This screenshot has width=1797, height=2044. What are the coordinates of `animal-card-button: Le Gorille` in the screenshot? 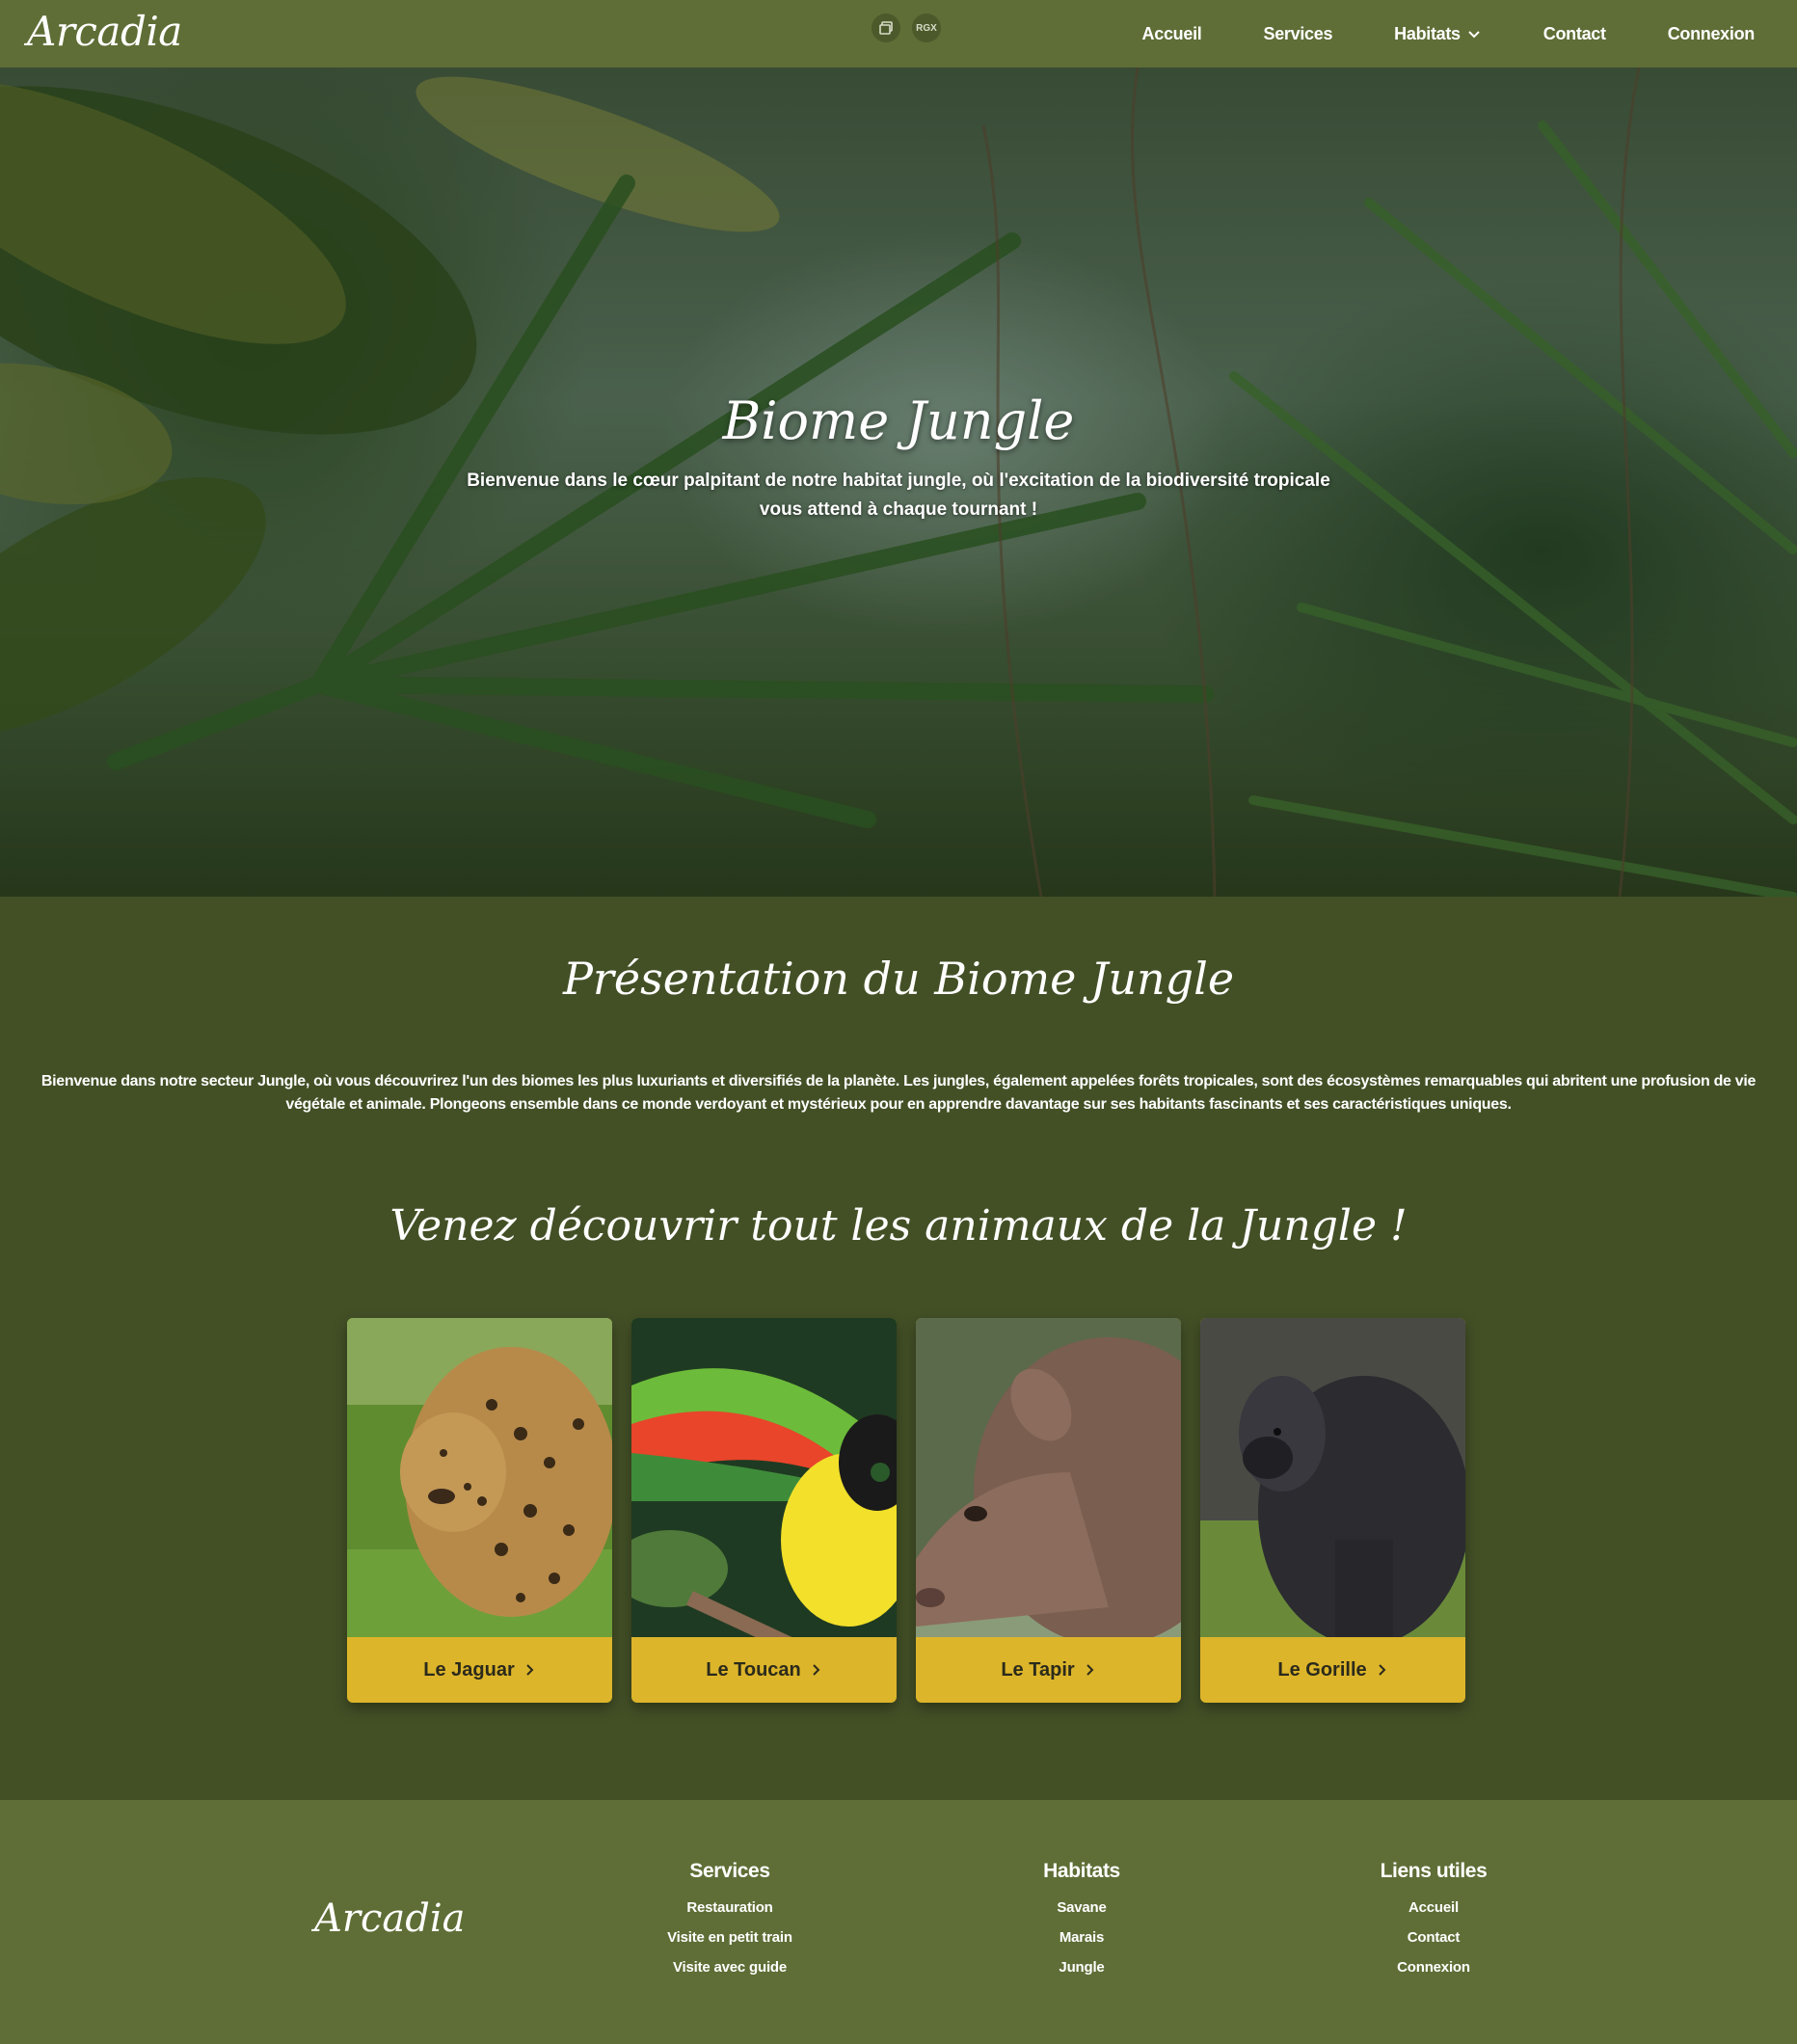 It's located at (1332, 1670).